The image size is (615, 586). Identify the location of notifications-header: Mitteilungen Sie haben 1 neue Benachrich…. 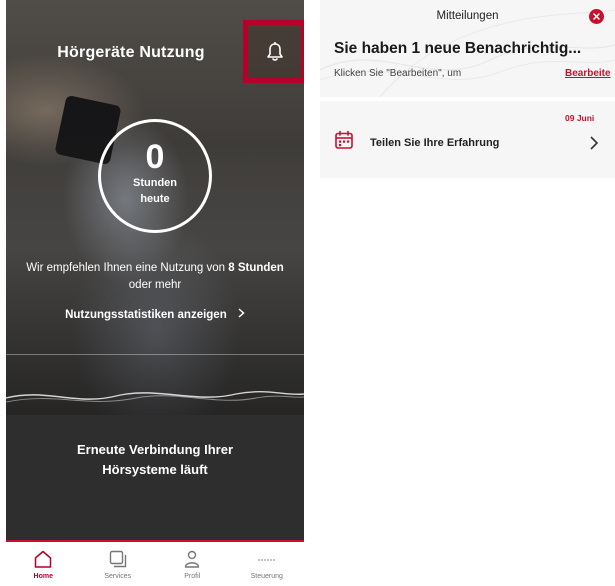
(467, 48).